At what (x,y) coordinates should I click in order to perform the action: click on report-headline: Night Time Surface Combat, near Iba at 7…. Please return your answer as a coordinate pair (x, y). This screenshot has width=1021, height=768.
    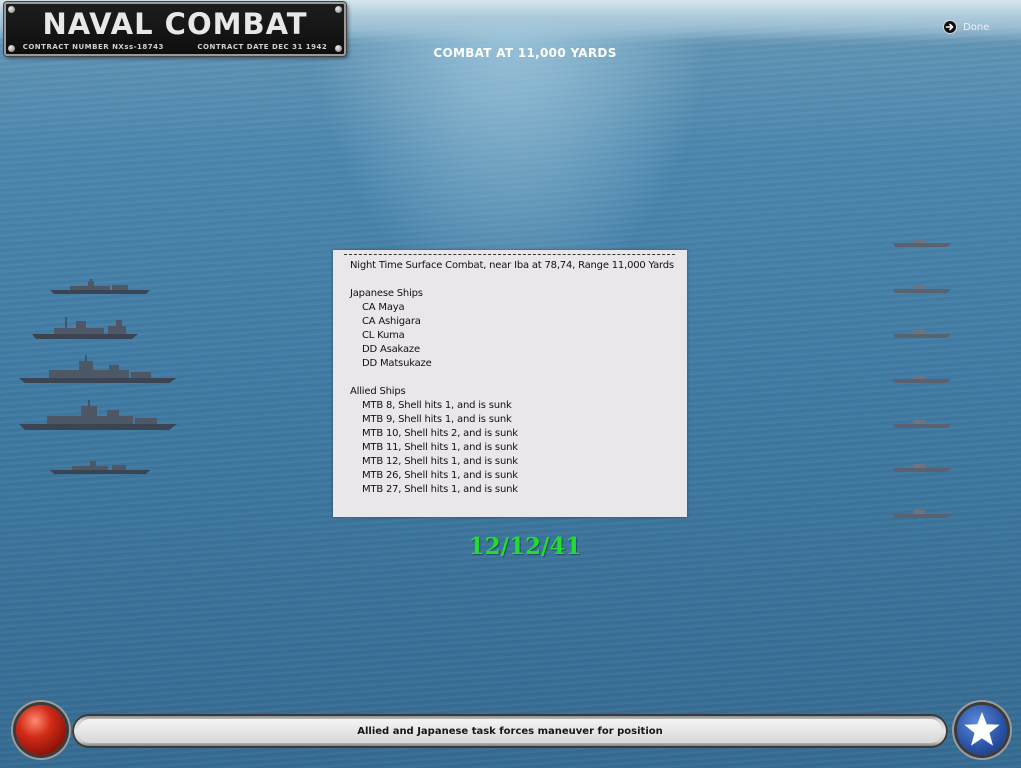
    Looking at the image, I should click on (512, 265).